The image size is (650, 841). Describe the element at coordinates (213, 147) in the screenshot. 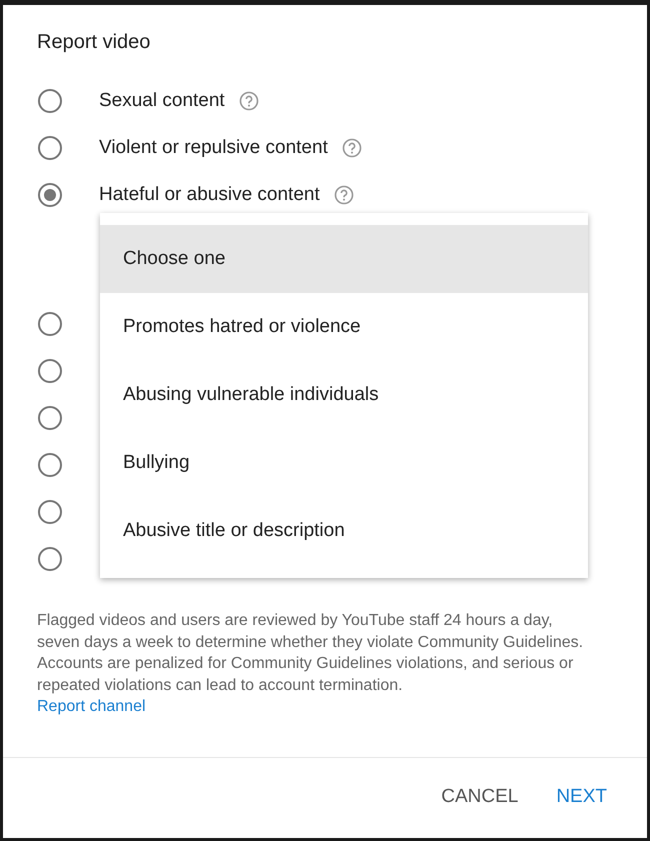

I see `option-label: Violent or repulsive content` at that location.